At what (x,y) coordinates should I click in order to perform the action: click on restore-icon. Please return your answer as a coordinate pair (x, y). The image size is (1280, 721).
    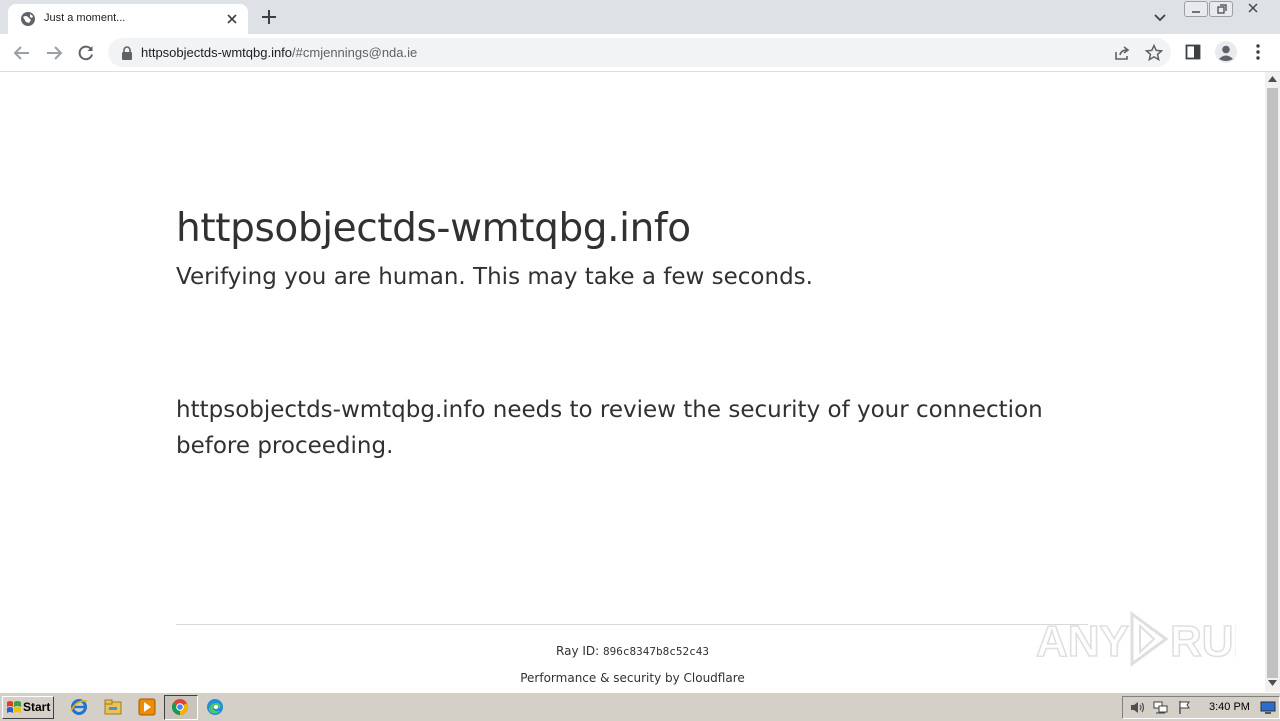
    Looking at the image, I should click on (1222, 9).